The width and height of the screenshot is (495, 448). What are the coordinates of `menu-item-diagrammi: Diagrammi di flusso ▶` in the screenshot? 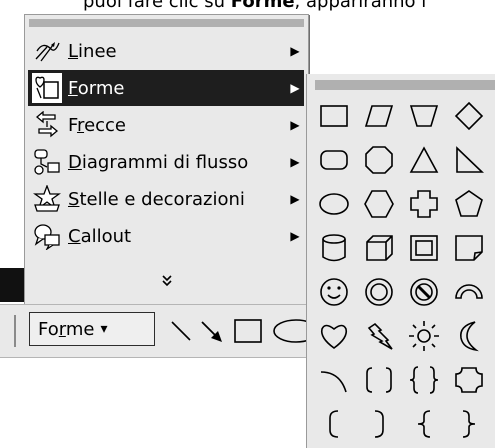 It's located at (166, 162).